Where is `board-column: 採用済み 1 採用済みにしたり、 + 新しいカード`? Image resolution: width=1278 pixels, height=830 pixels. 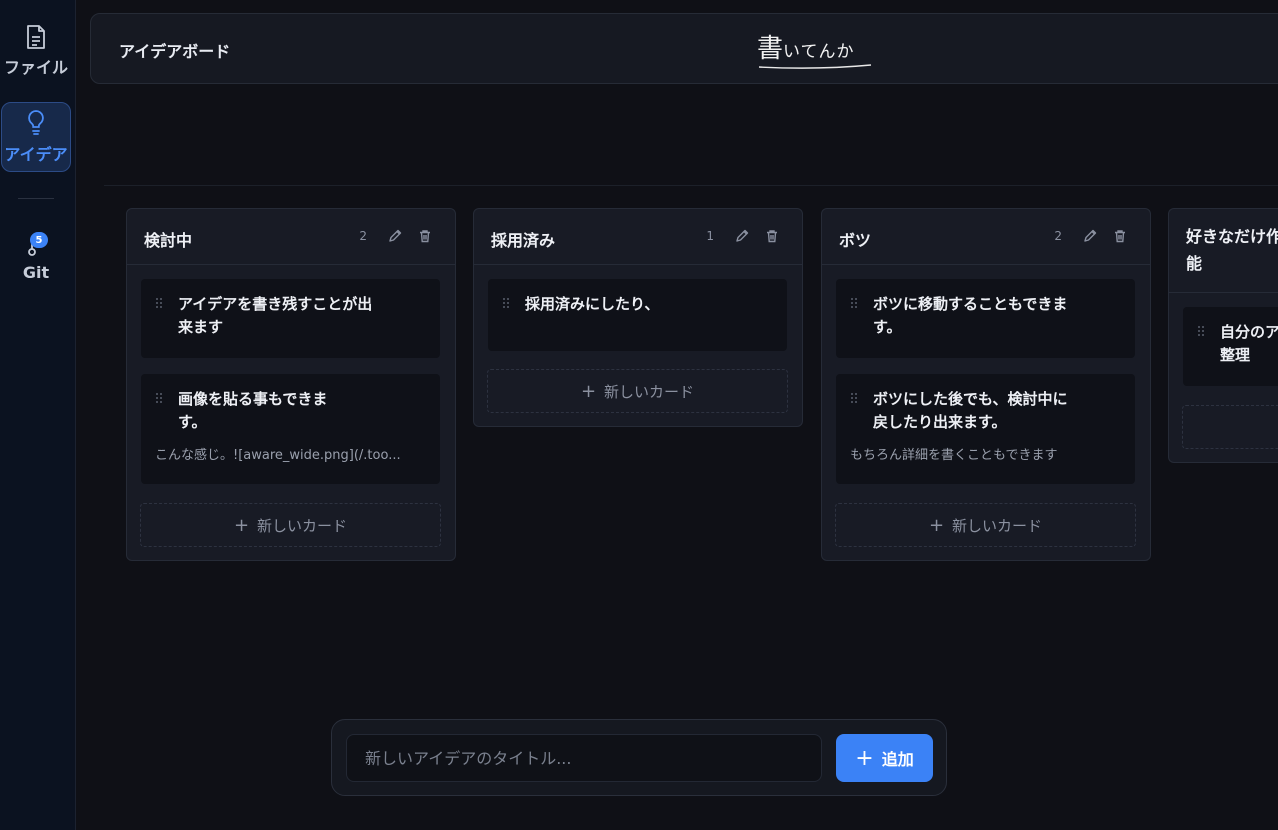
board-column: 採用済み 1 採用済みにしたり、 + 新しいカード is located at coordinates (638, 317).